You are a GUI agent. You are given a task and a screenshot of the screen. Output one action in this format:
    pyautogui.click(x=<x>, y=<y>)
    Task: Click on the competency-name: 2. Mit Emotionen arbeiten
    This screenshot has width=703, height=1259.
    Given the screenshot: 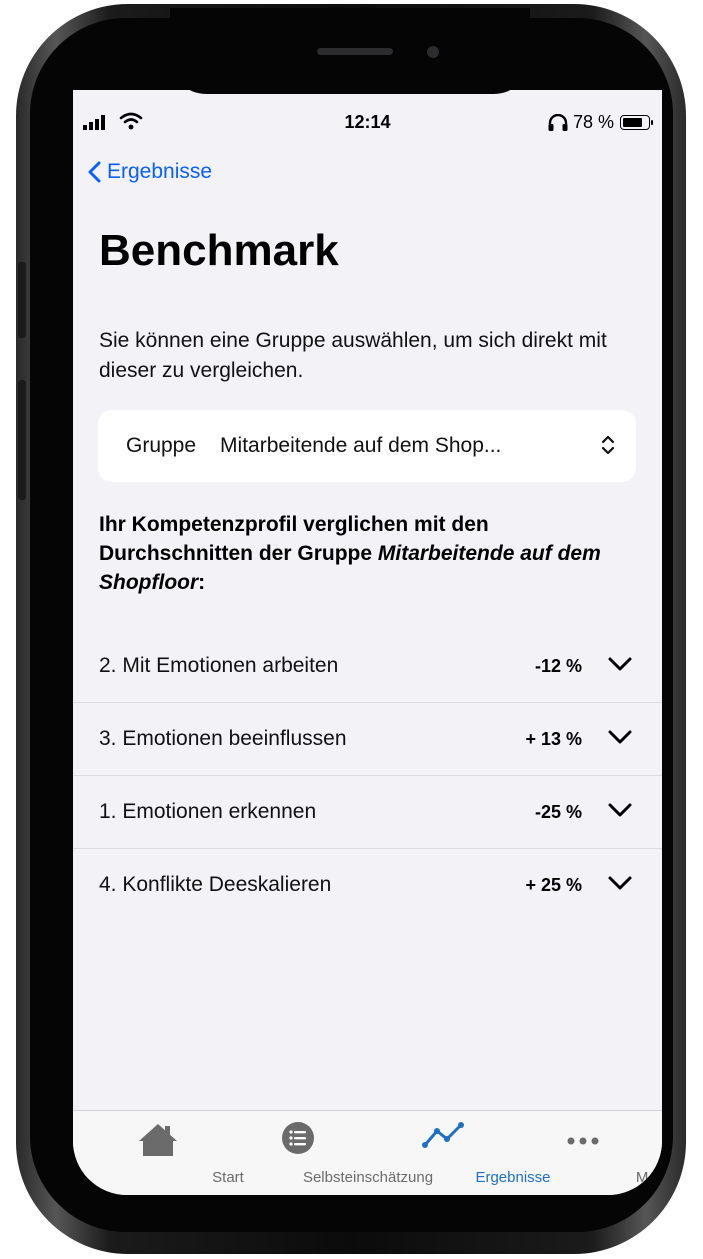 What is the action you would take?
    pyautogui.click(x=219, y=665)
    